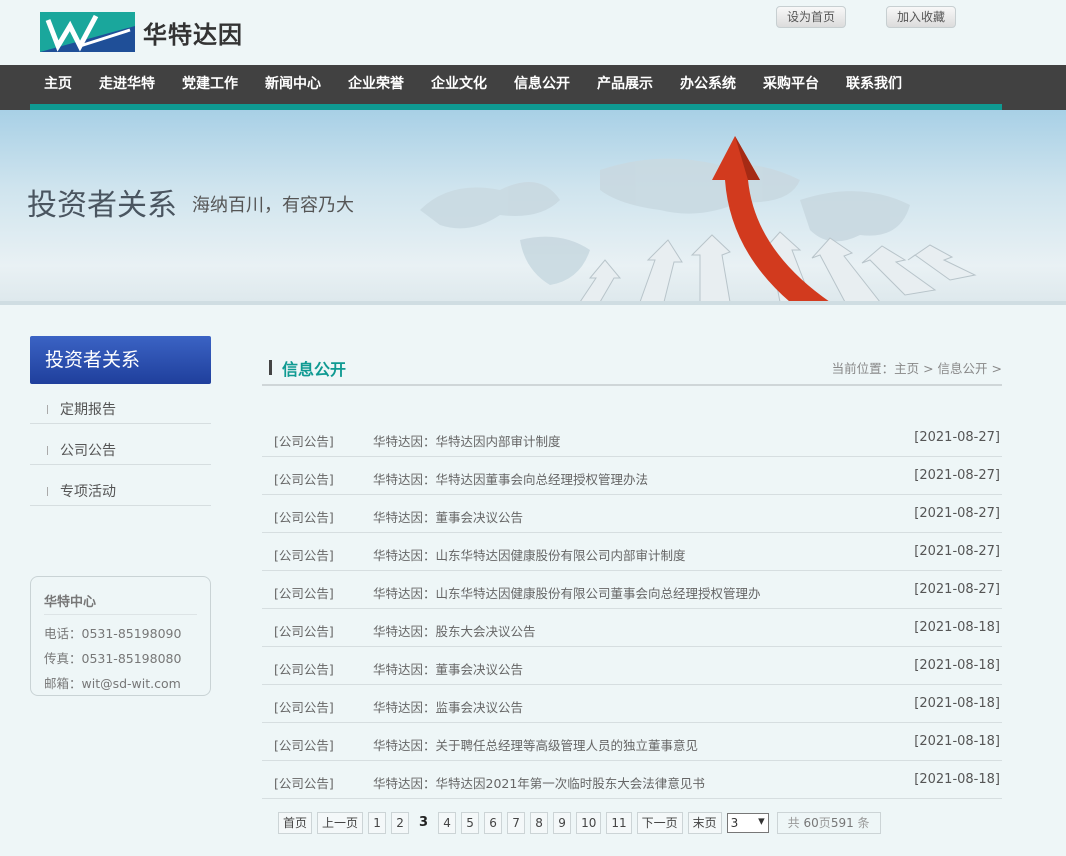  What do you see at coordinates (874, 84) in the screenshot?
I see `nav-item: 联系我们` at bounding box center [874, 84].